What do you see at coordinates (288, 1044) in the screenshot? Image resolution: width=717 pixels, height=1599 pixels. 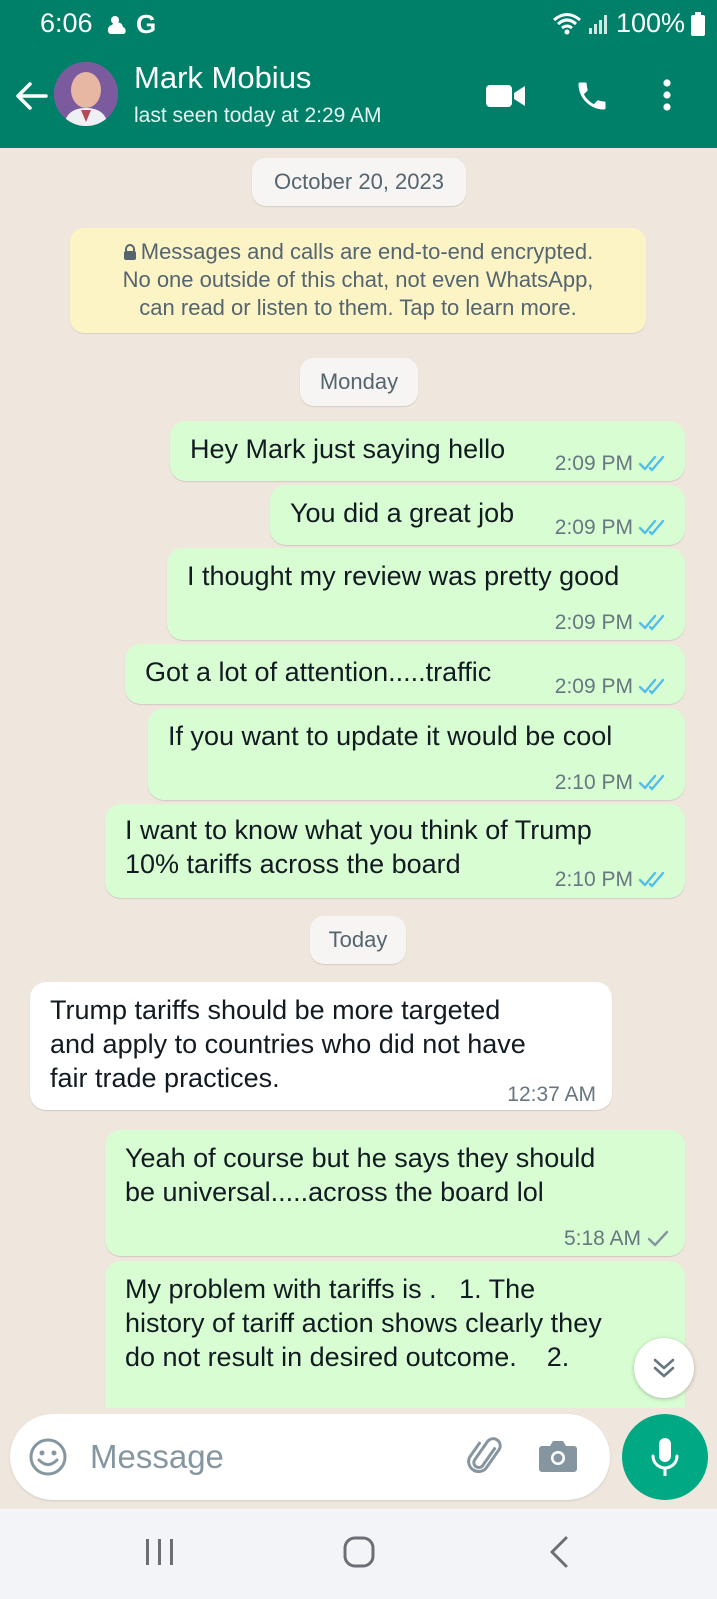 I see `message-text-line-2: and apply to countries who did not have` at bounding box center [288, 1044].